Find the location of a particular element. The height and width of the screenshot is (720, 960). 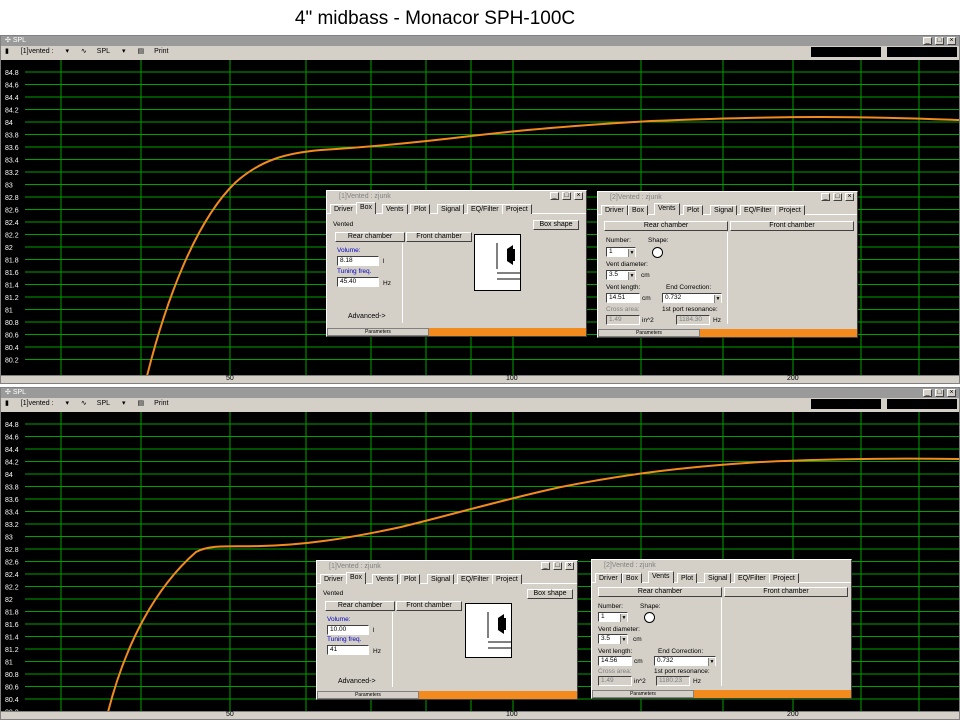

end-correction-label: End Correction: is located at coordinates (689, 287).